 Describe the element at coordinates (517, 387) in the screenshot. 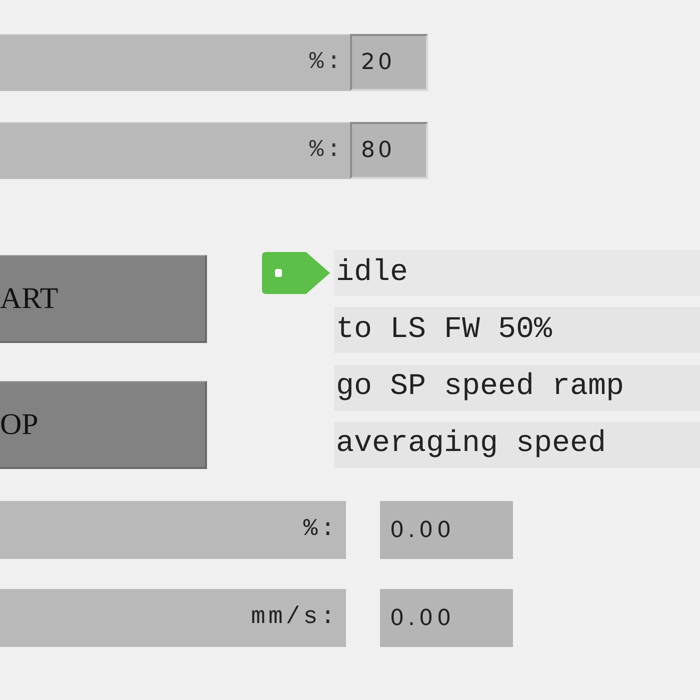

I see `step-row: go SP speed ramp` at that location.